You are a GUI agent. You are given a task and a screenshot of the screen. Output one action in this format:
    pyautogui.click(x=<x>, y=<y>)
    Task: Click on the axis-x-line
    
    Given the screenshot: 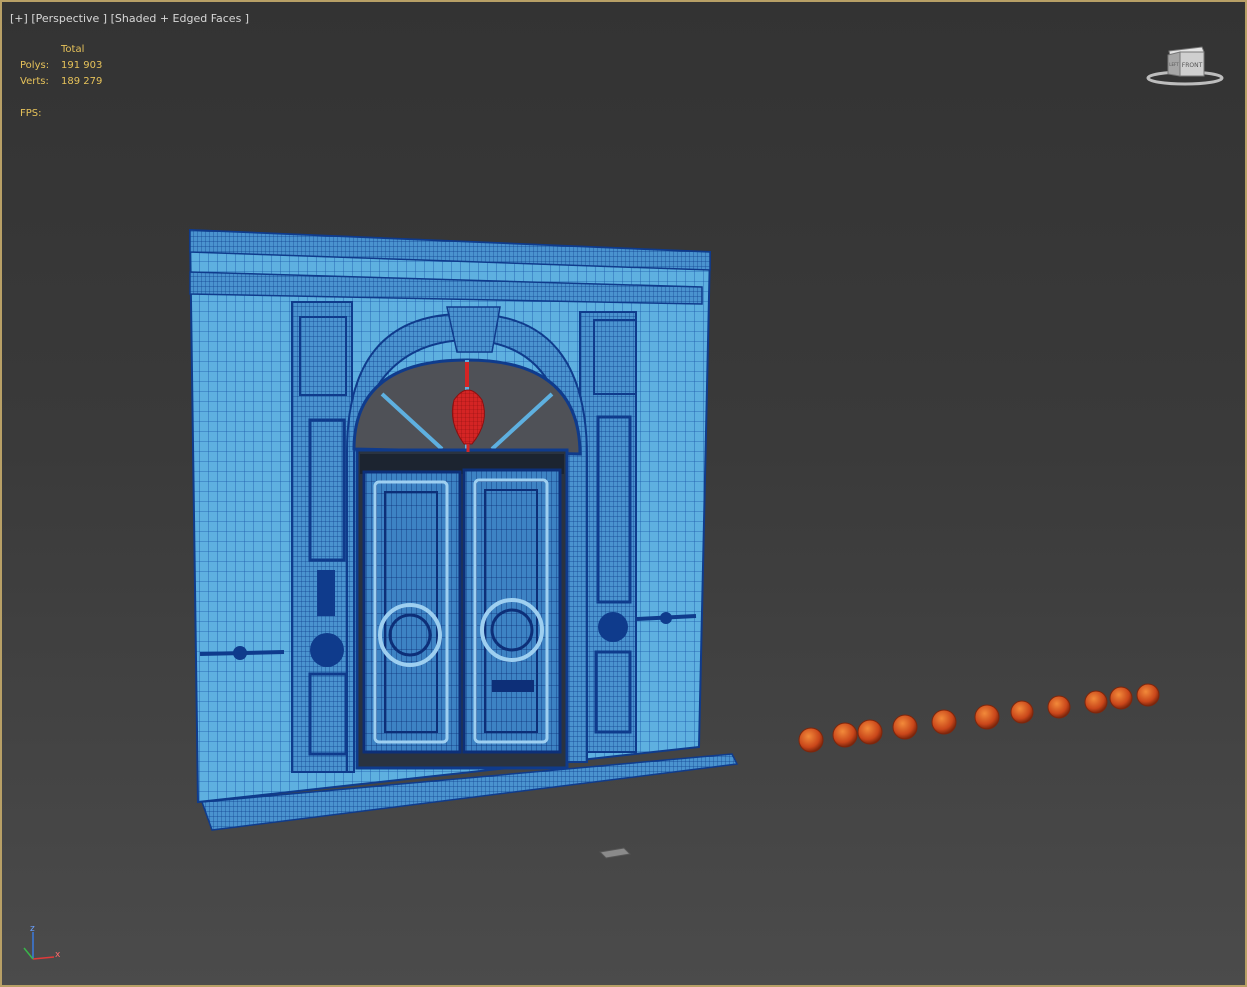 What is the action you would take?
    pyautogui.click(x=43, y=958)
    